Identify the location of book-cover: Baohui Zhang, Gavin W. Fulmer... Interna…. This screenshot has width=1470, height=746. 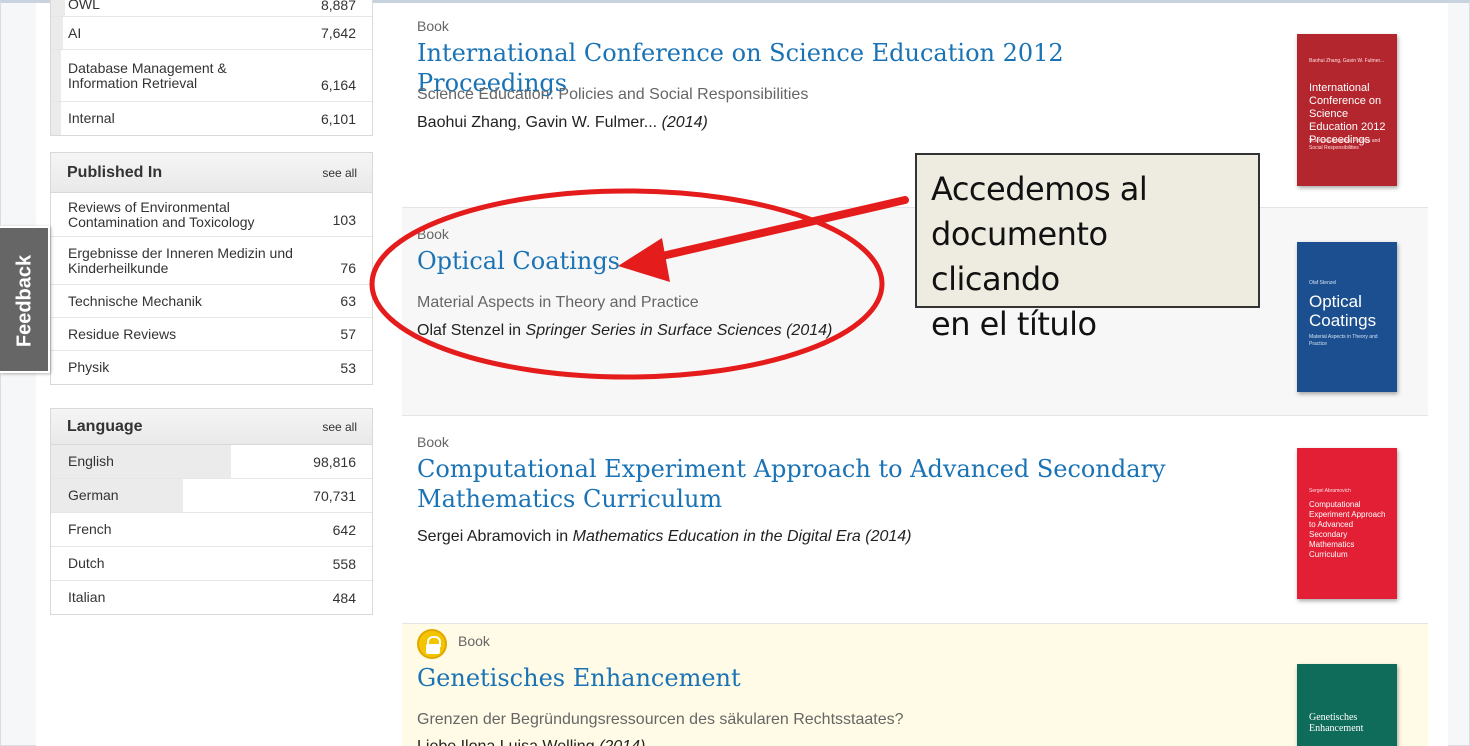
(1347, 110).